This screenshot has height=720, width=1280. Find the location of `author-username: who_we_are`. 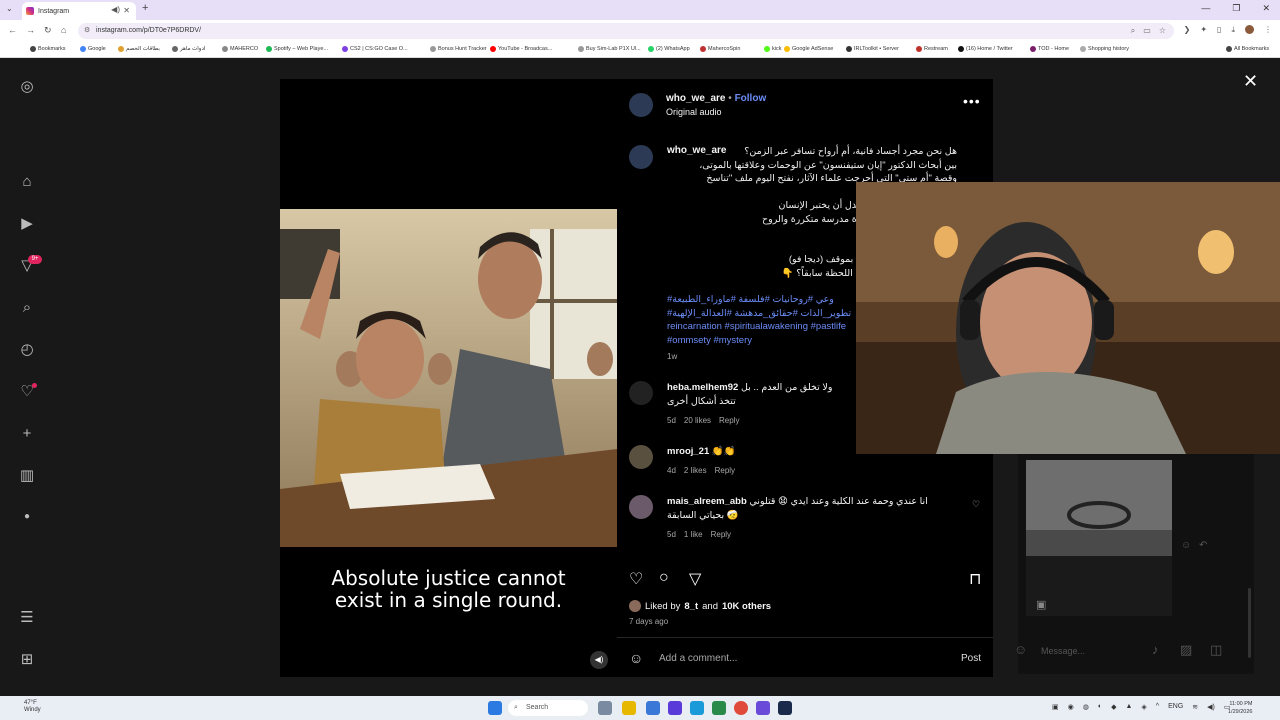

author-username: who_we_are is located at coordinates (695, 98).